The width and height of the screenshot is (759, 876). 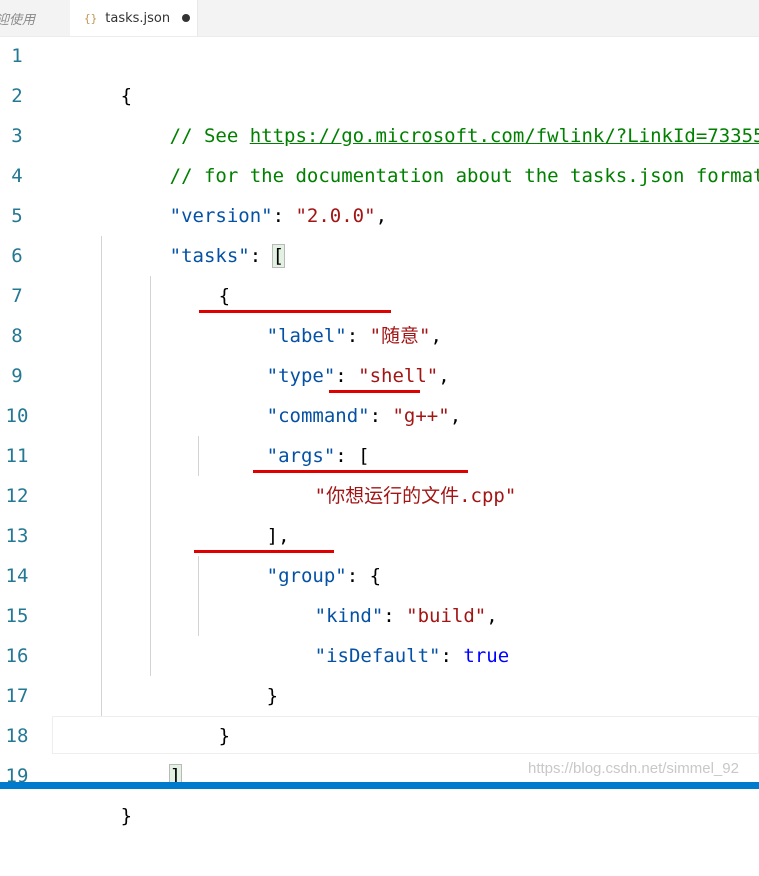 What do you see at coordinates (358, 376) in the screenshot?
I see `code-line-8: "type": "shell",` at bounding box center [358, 376].